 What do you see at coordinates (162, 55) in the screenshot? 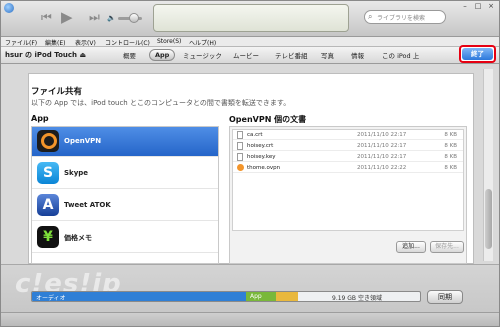
I see `tab-app: App` at bounding box center [162, 55].